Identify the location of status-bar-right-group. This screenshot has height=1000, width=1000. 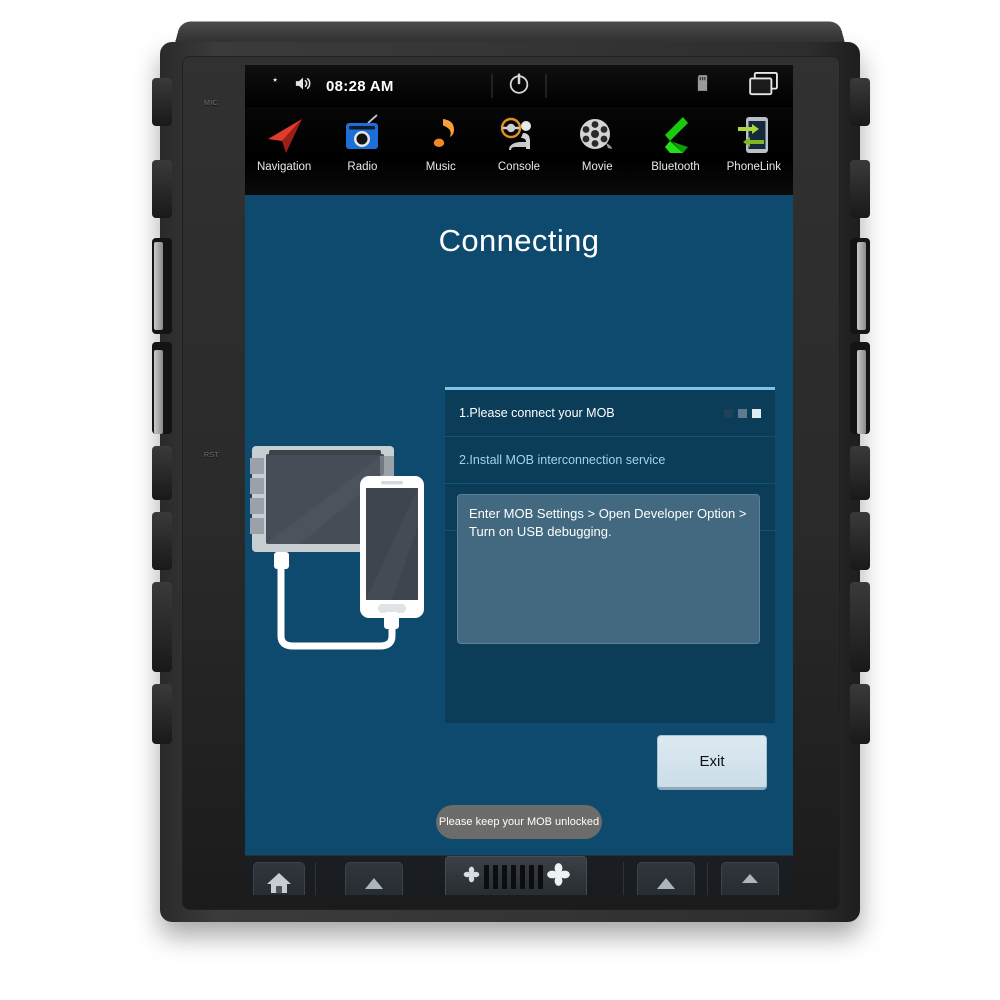
(737, 86).